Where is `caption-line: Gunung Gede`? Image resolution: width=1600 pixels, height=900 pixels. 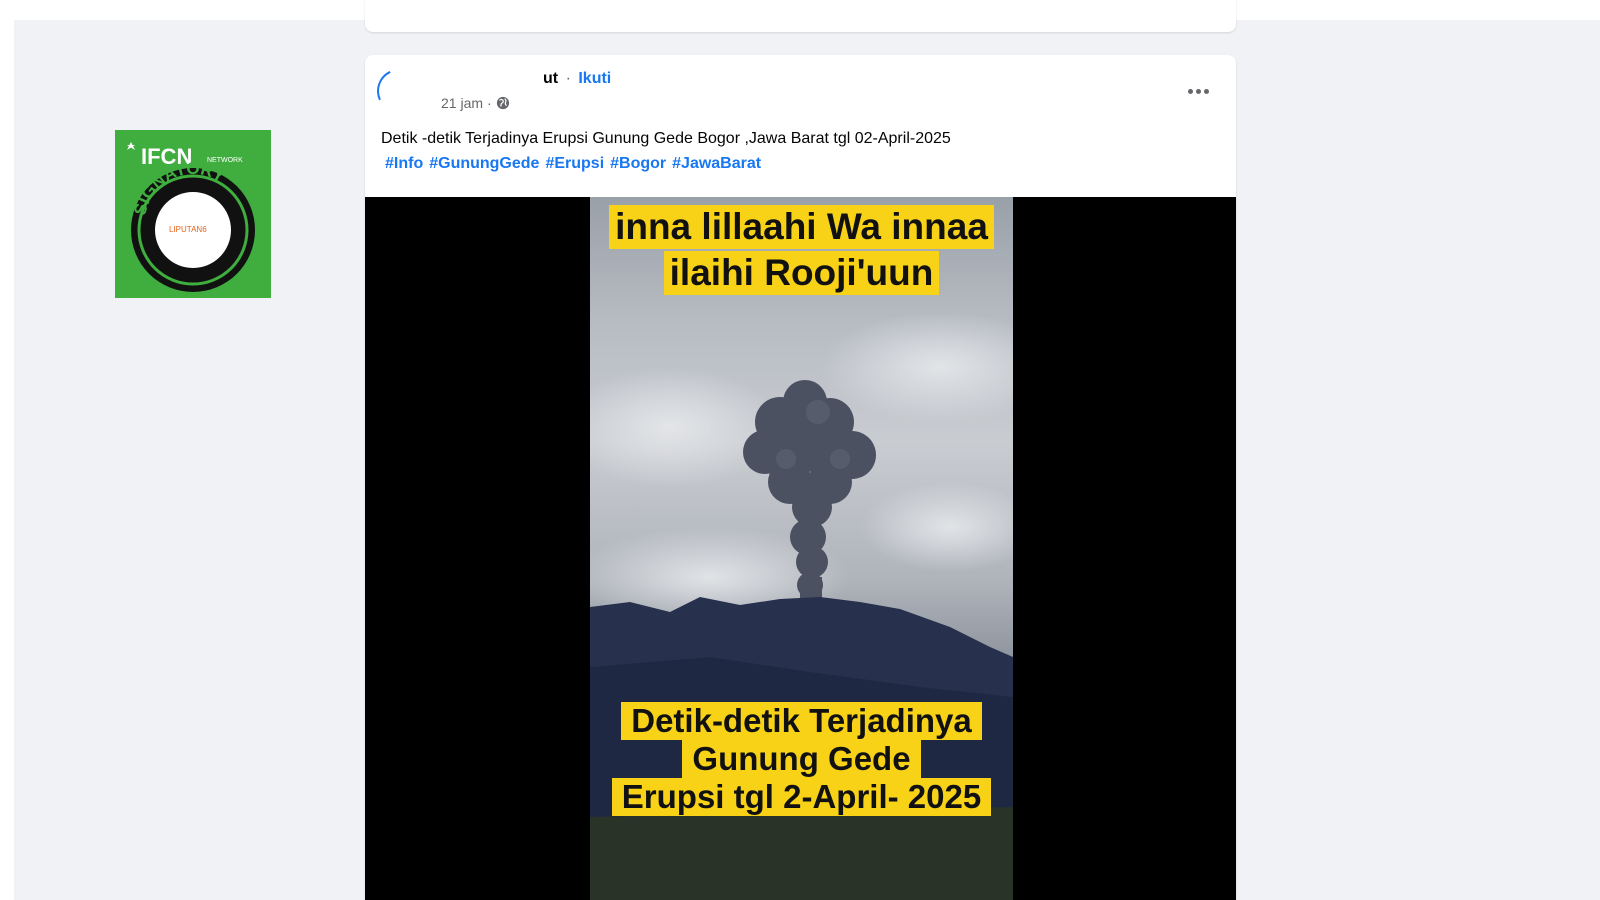 caption-line: Gunung Gede is located at coordinates (801, 759).